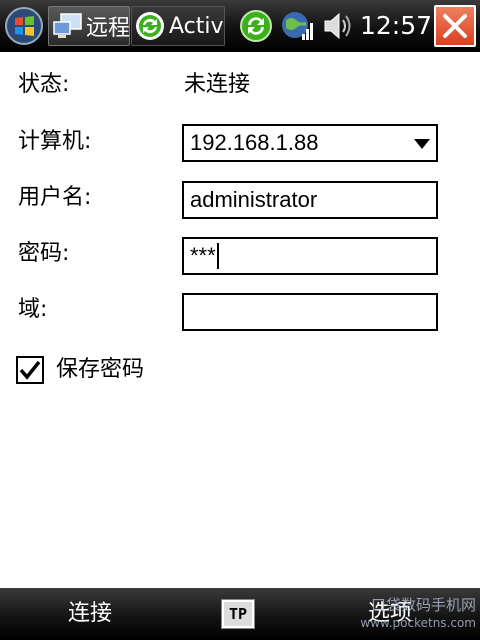  I want to click on tray-volume, so click(338, 26).